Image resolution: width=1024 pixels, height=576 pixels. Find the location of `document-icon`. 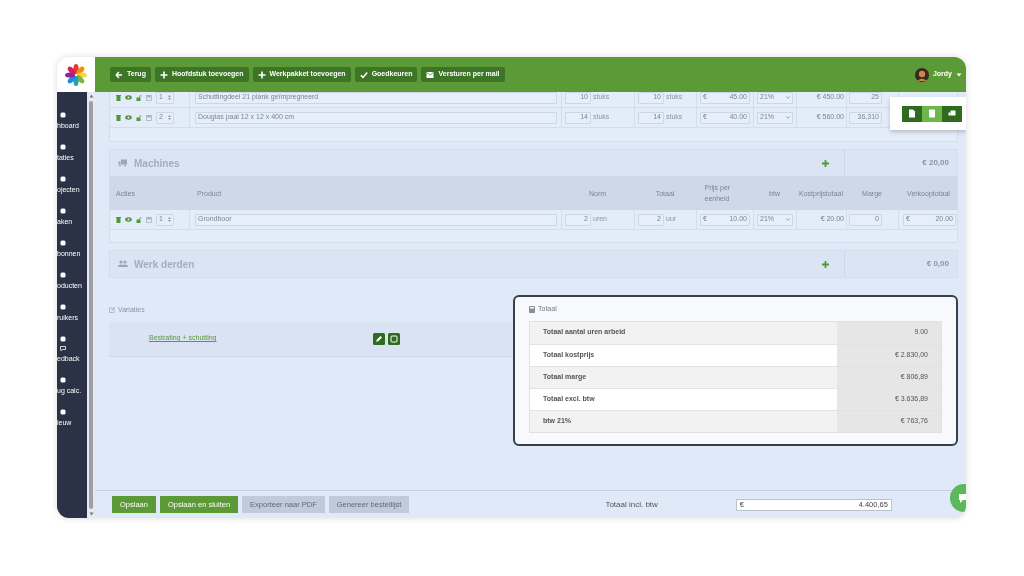

document-icon is located at coordinates (912, 113).